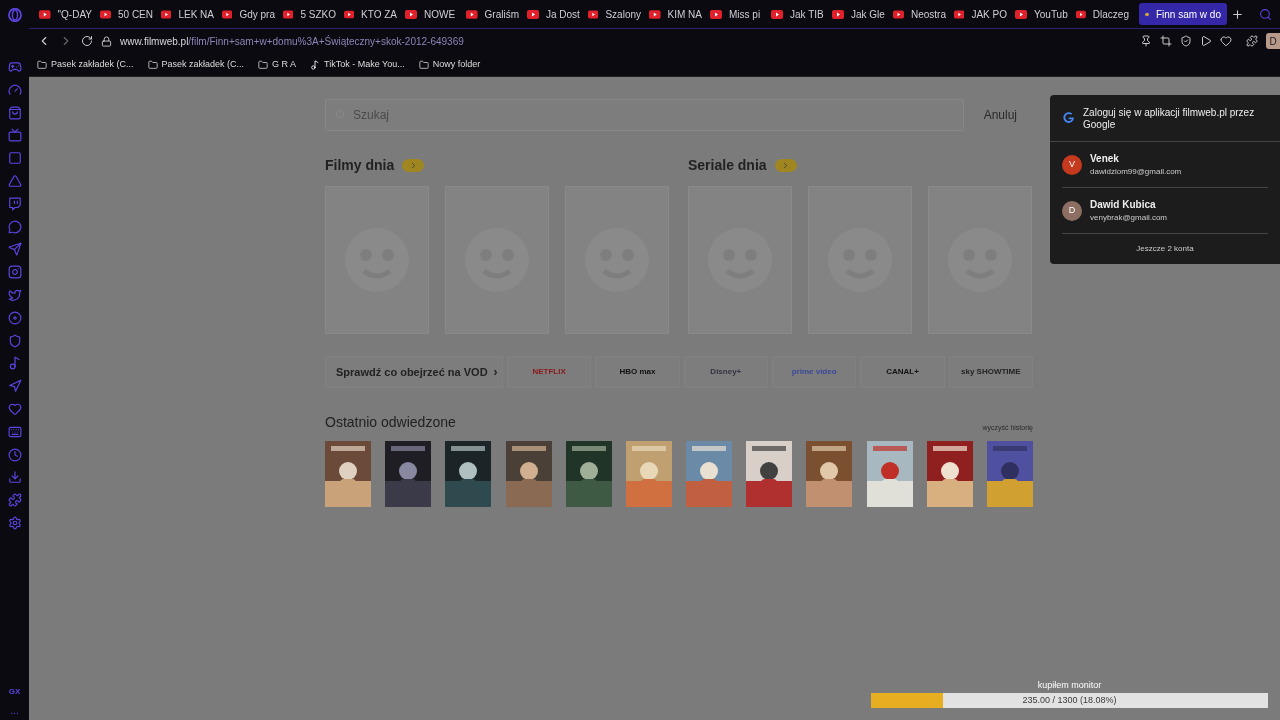 This screenshot has width=1280, height=720. I want to click on music-icon, so click(14, 363).